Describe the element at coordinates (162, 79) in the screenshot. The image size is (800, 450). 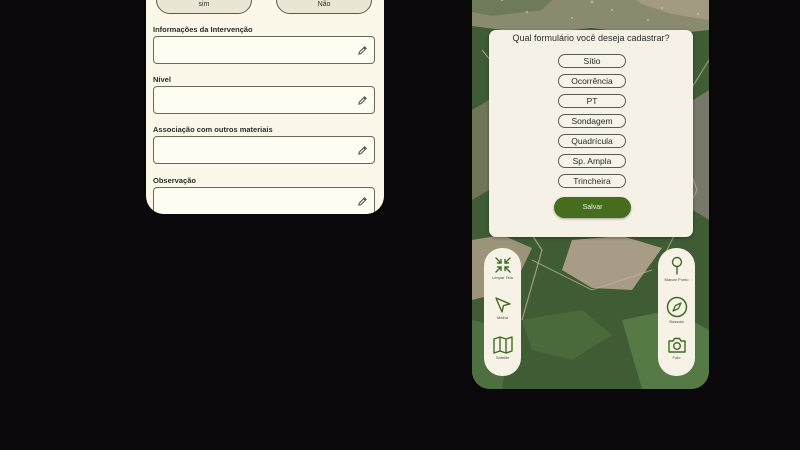
I see `field-label-level: Nível` at that location.